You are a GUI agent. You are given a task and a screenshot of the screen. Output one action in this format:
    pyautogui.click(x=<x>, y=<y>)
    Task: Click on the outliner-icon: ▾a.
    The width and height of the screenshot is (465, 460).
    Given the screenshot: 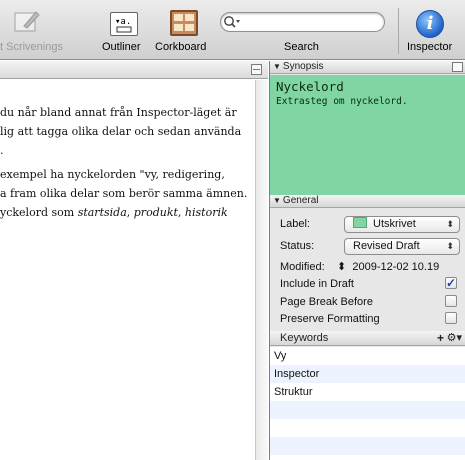 What is the action you would take?
    pyautogui.click(x=124, y=24)
    